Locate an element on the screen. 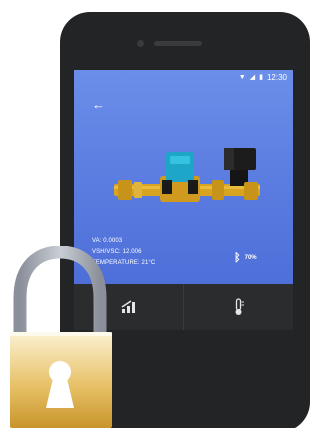  padlock-icon is located at coordinates (61, 337).